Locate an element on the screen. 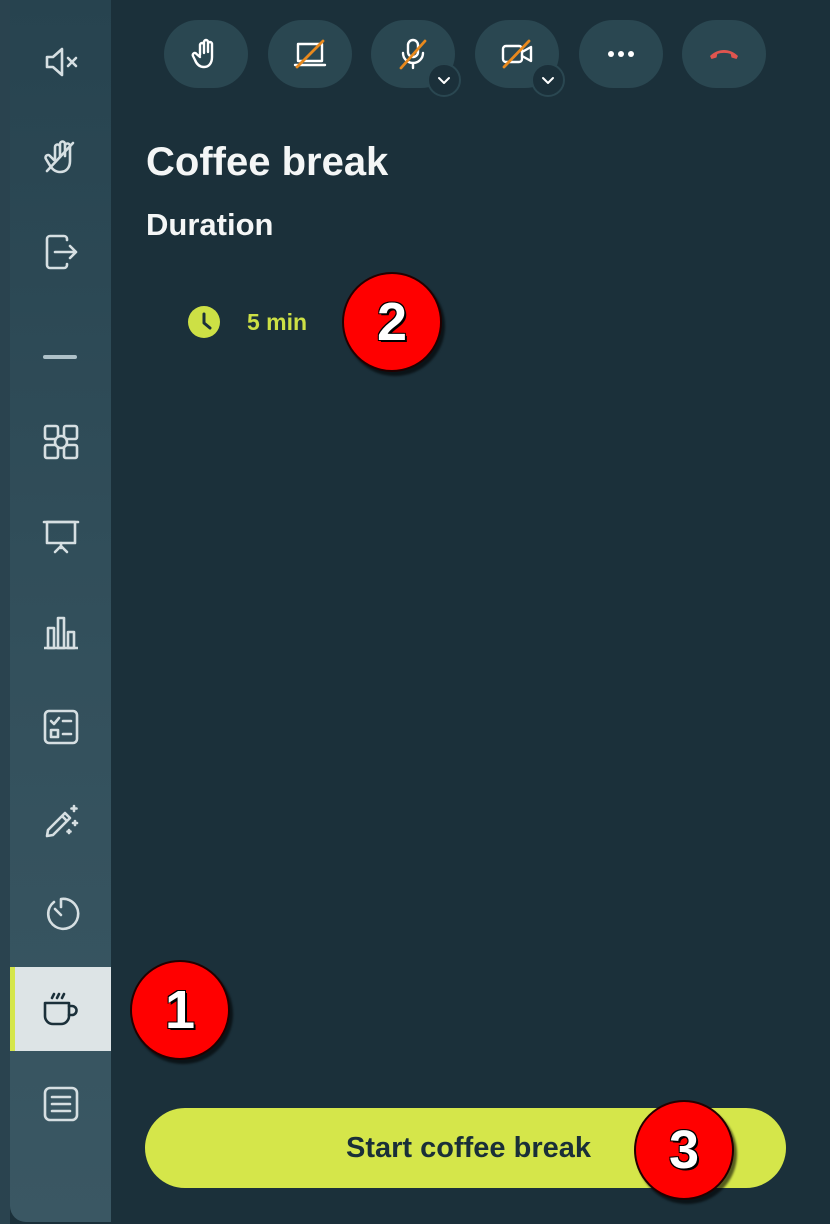 This screenshot has width=830, height=1224. notes-button is located at coordinates (60, 1104).